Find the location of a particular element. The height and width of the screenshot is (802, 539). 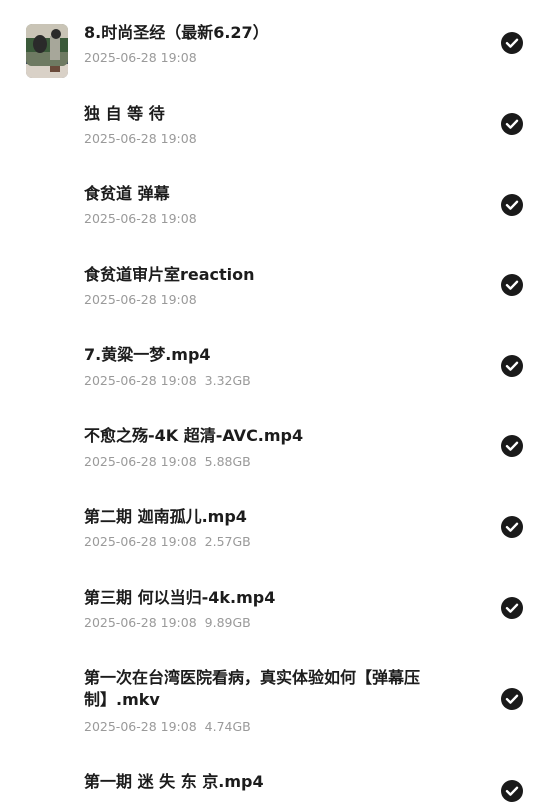

item-name: 不愈之殇-4K 超清-AVC.mp4 is located at coordinates (194, 435).